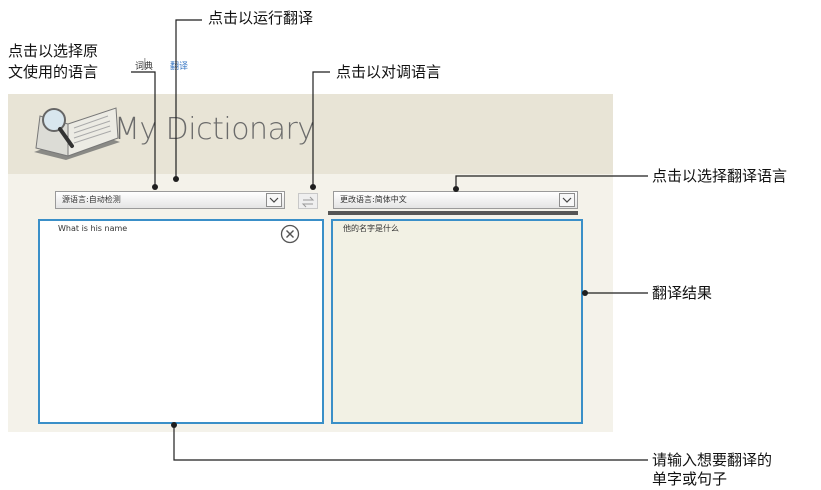  Describe the element at coordinates (712, 460) in the screenshot. I see `callout-input-line1: 请输入想要翻译的` at that location.